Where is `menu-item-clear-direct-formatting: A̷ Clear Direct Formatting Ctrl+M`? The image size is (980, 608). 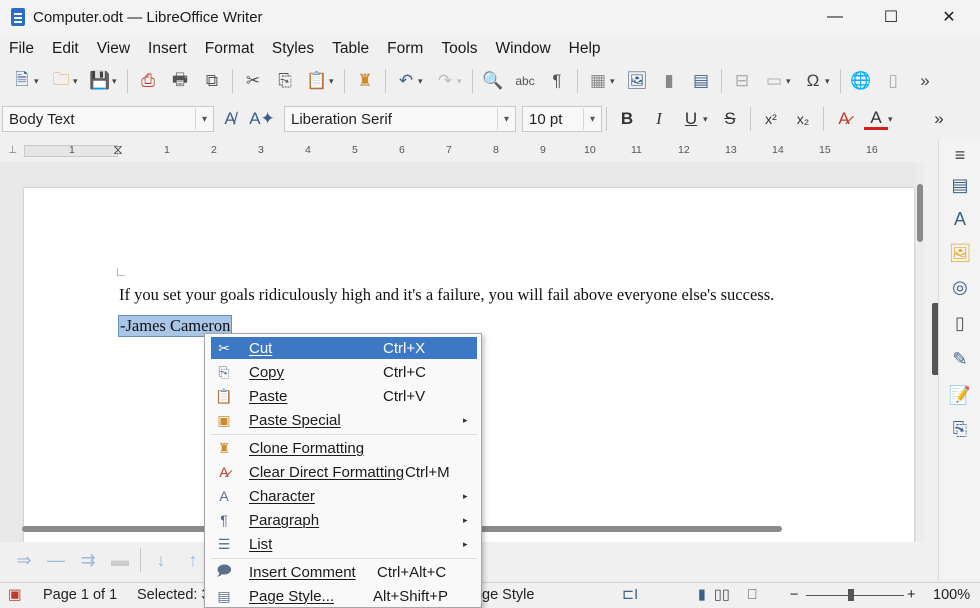 menu-item-clear-direct-formatting: A̷ Clear Direct Formatting Ctrl+M is located at coordinates (344, 472).